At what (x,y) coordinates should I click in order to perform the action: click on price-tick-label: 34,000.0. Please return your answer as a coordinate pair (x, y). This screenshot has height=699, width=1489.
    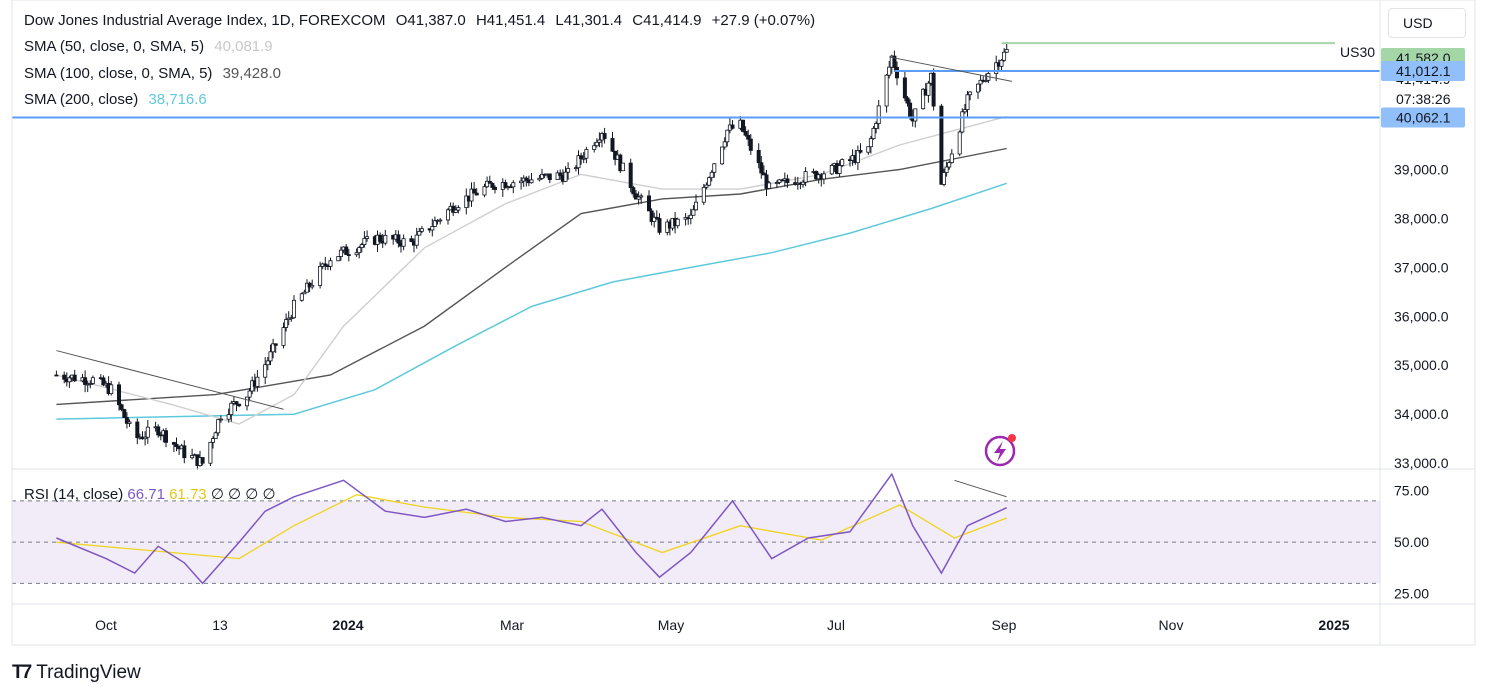
    Looking at the image, I should click on (1421, 414).